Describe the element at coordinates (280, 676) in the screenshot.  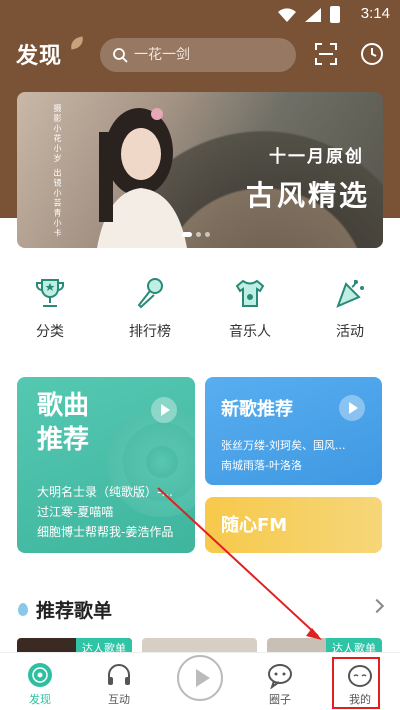
I see `chat-bubble-icon` at that location.